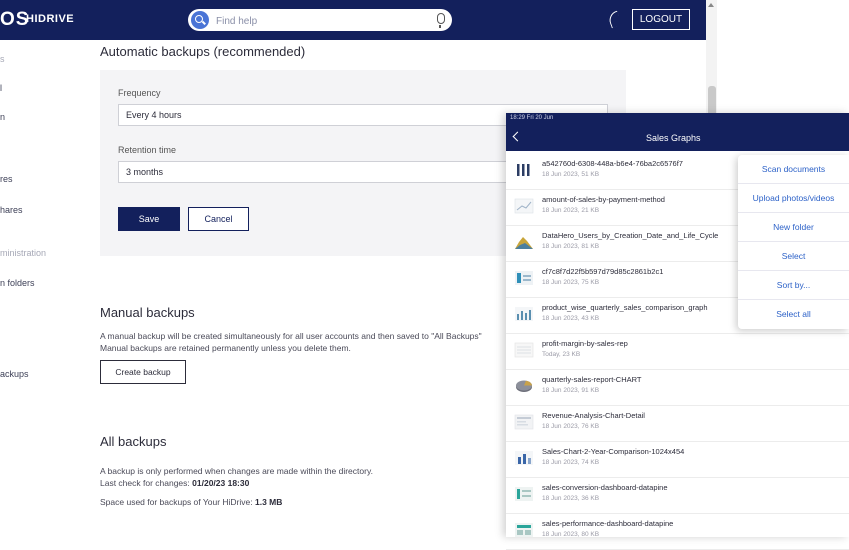 The width and height of the screenshot is (849, 550). What do you see at coordinates (712, 101) in the screenshot?
I see `scrollbar-thumb` at bounding box center [712, 101].